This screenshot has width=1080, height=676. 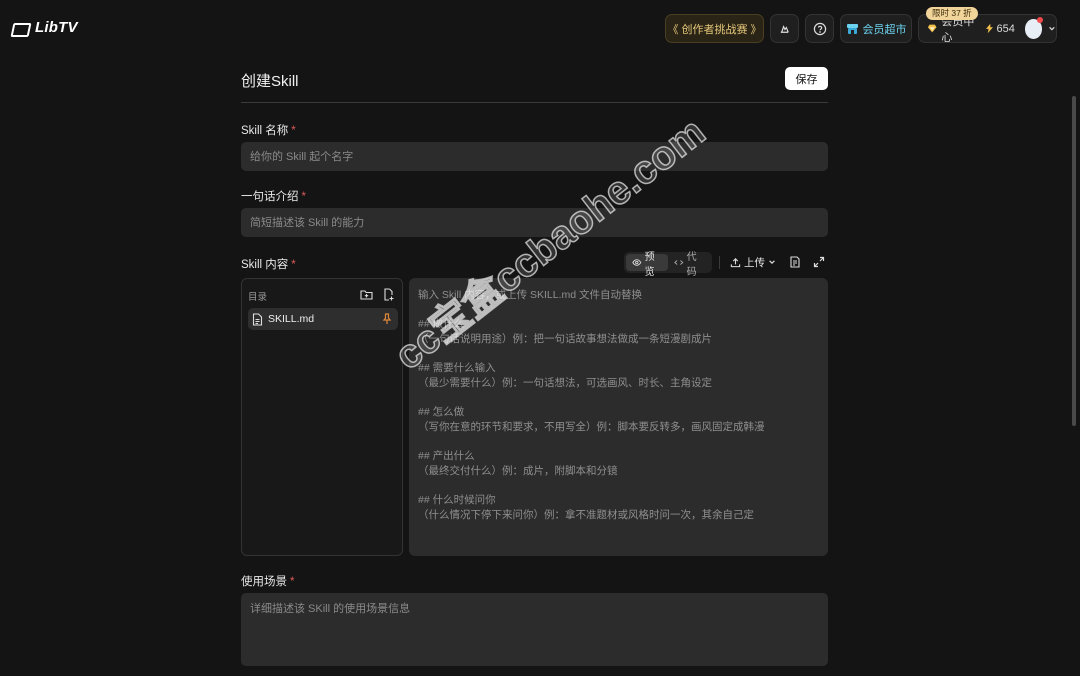 I want to click on scenario-label: 使用场景 *, so click(x=267, y=581).